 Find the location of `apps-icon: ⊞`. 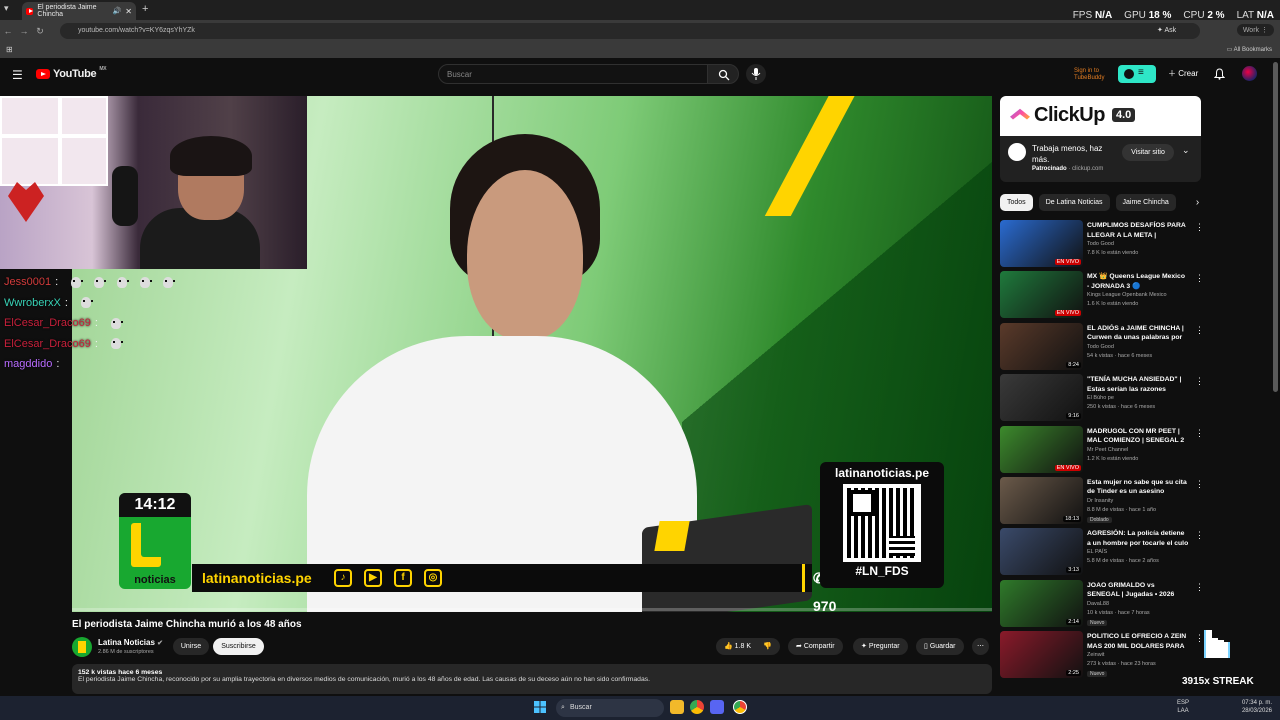

apps-icon: ⊞ is located at coordinates (9, 49).